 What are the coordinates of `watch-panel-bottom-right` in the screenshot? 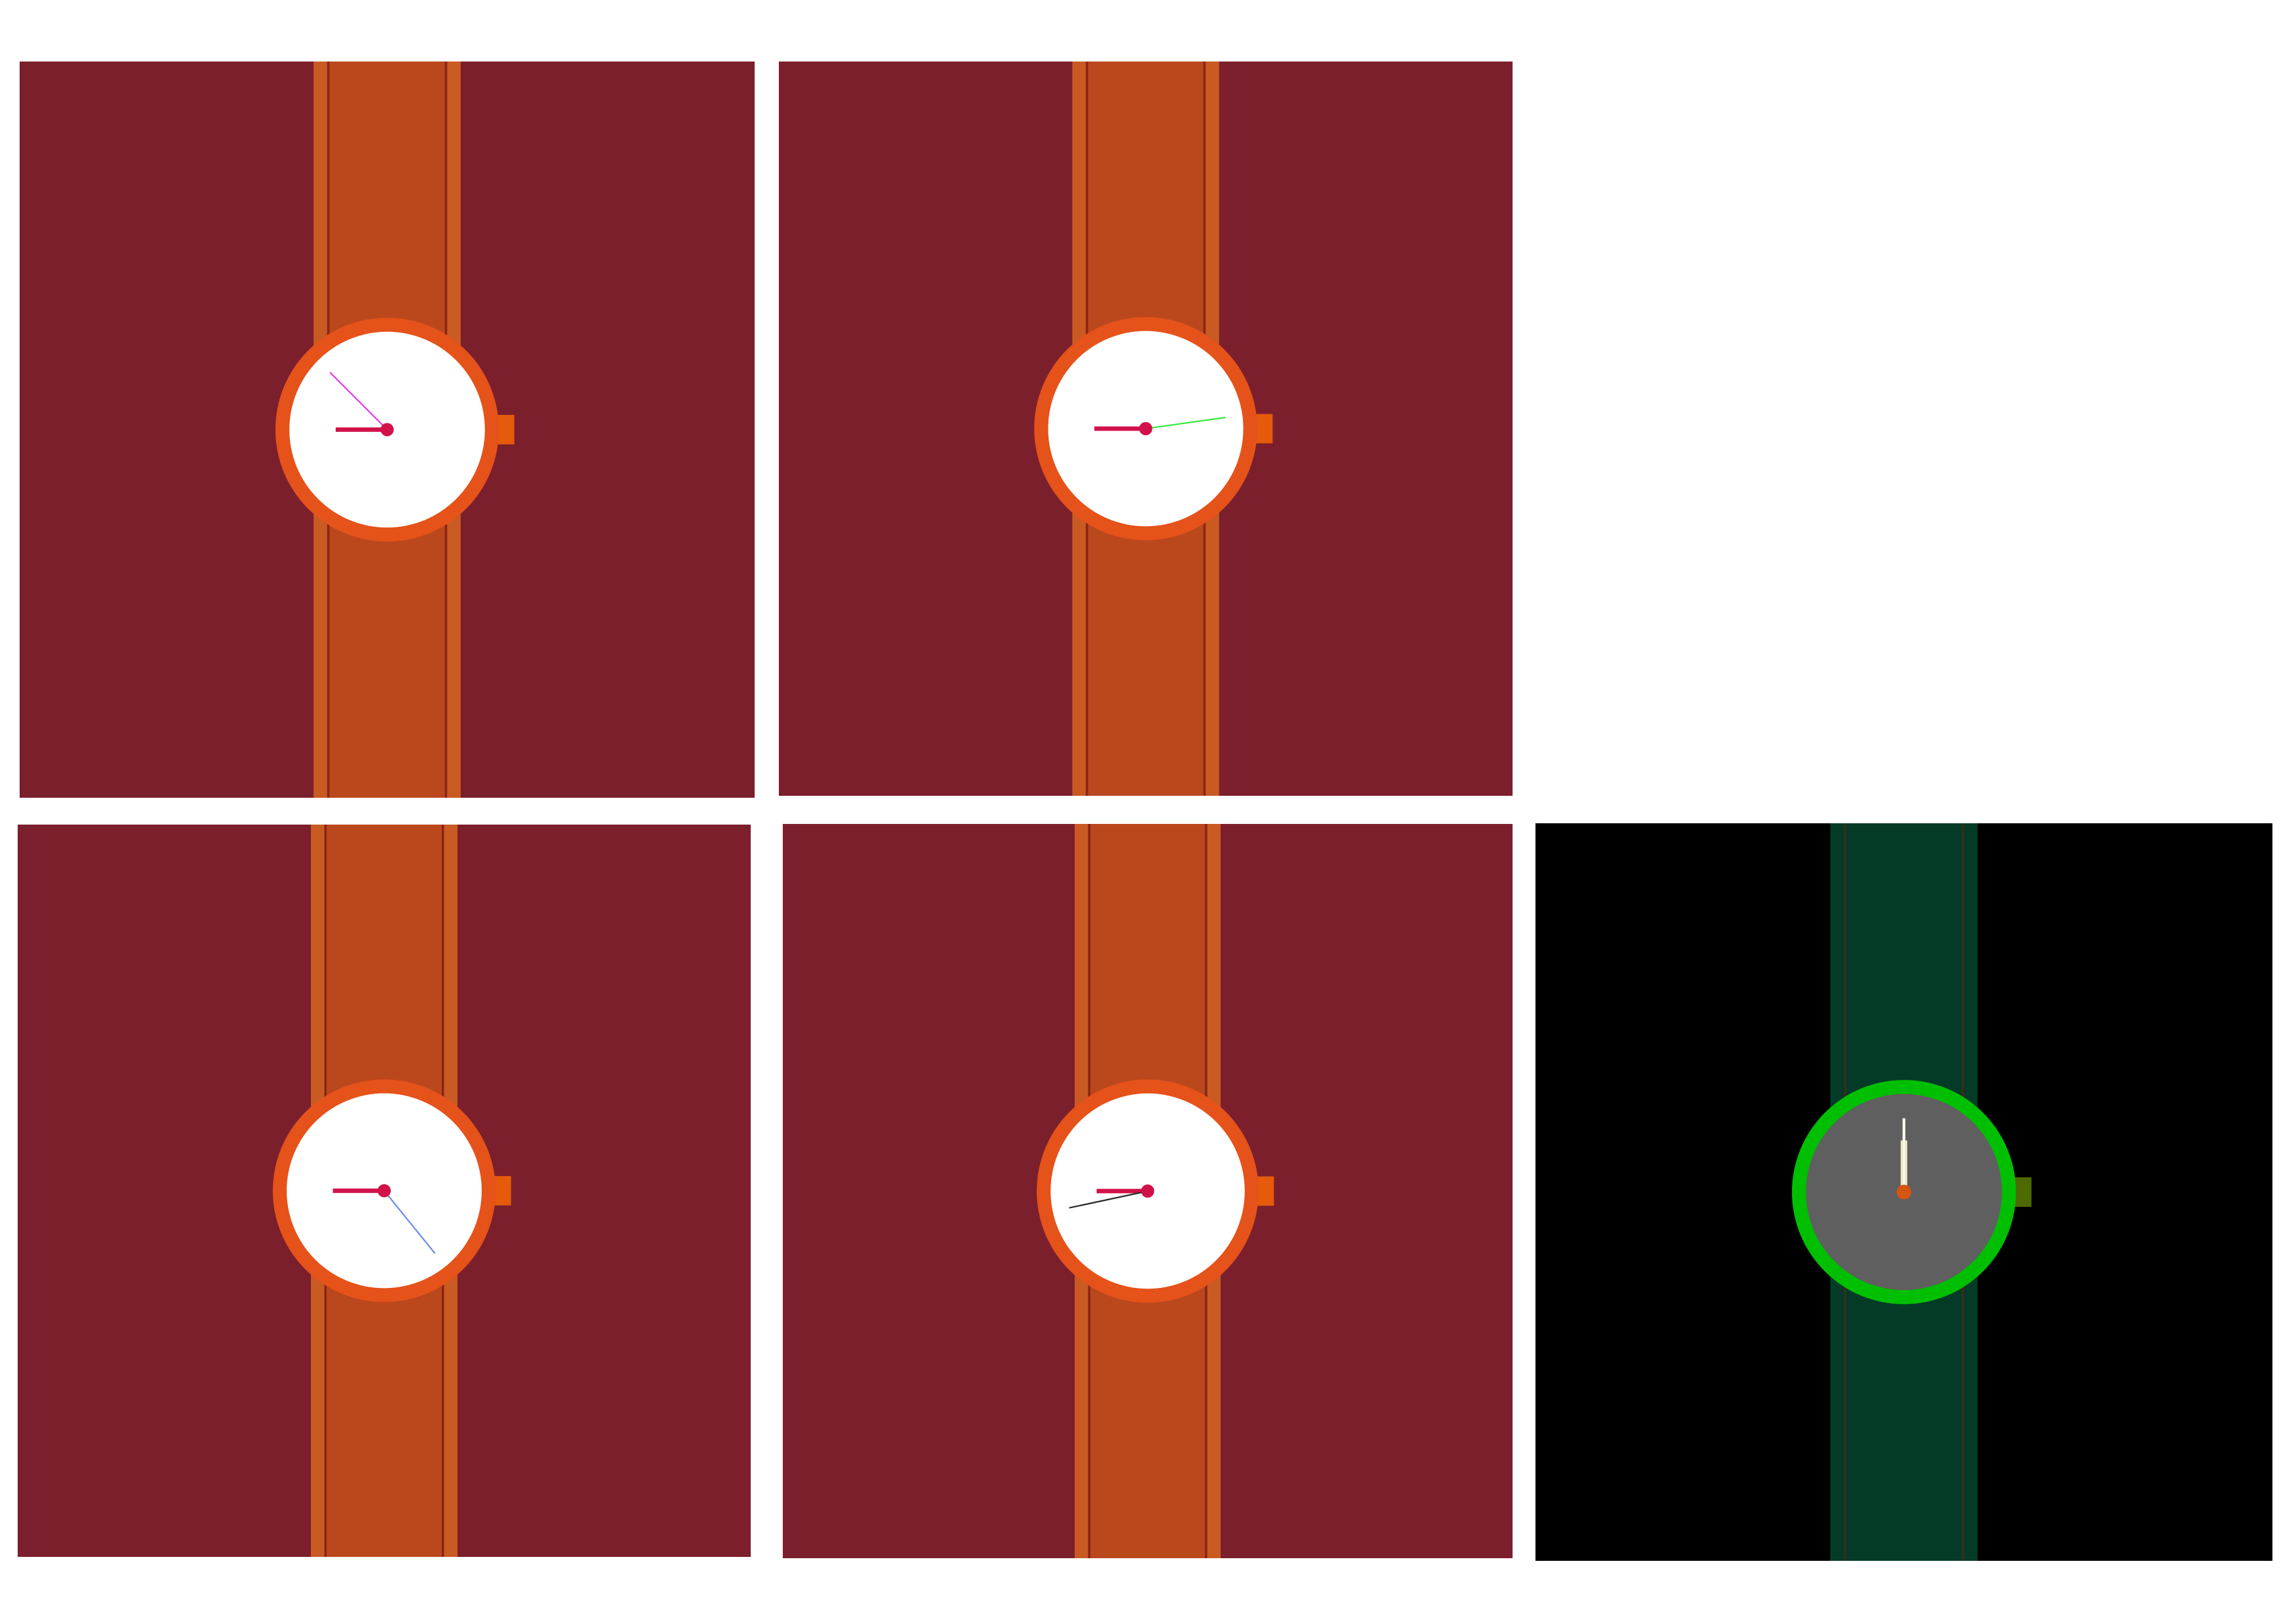 It's located at (1903, 1192).